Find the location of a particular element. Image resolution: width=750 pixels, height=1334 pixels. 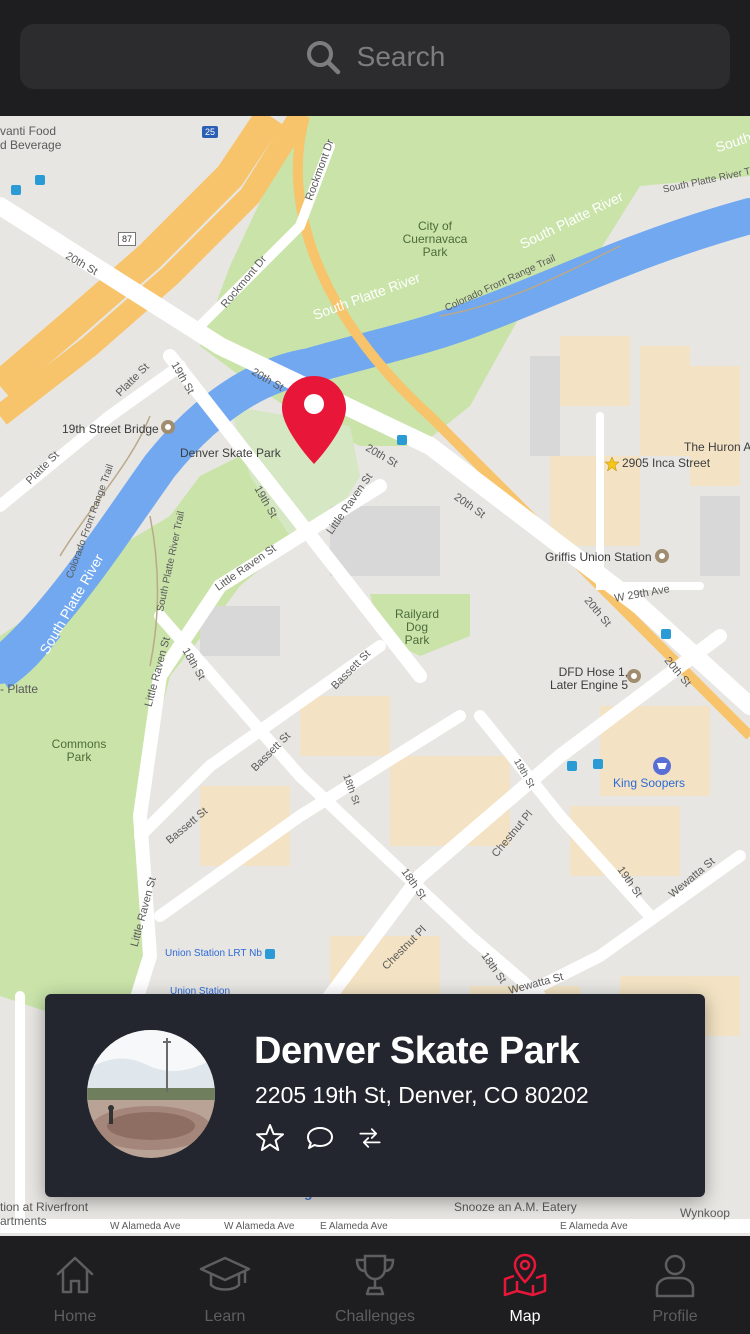

tab-label: Challenges is located at coordinates (375, 1316).